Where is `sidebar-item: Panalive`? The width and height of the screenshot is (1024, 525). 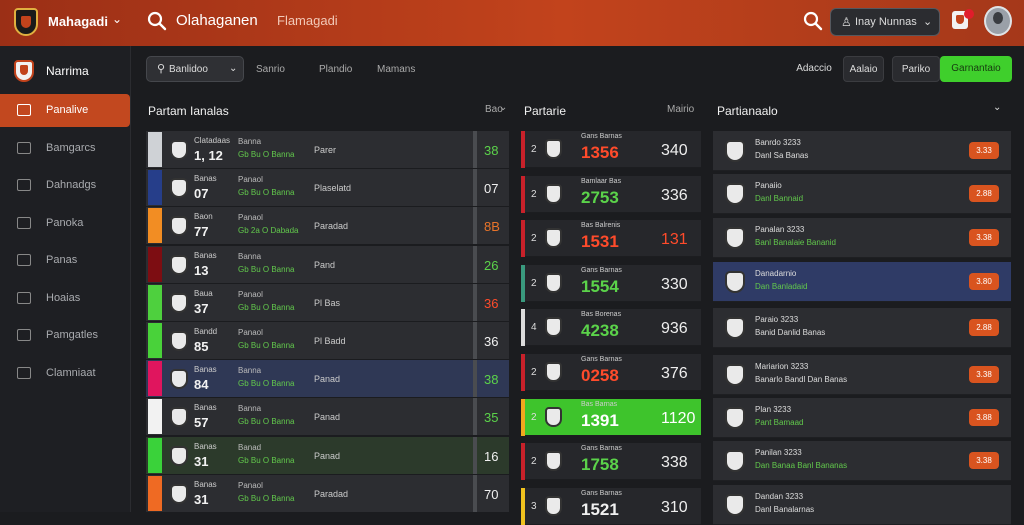
sidebar-item: Panalive is located at coordinates (65, 110).